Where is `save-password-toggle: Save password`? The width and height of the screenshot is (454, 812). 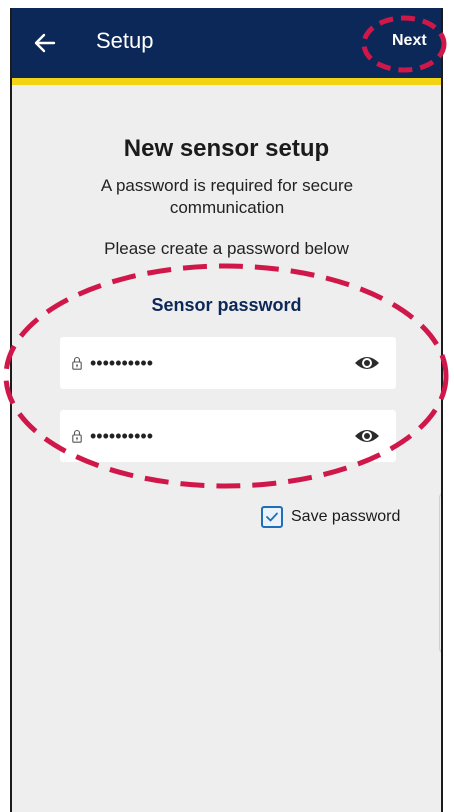 save-password-toggle: Save password is located at coordinates (330, 517).